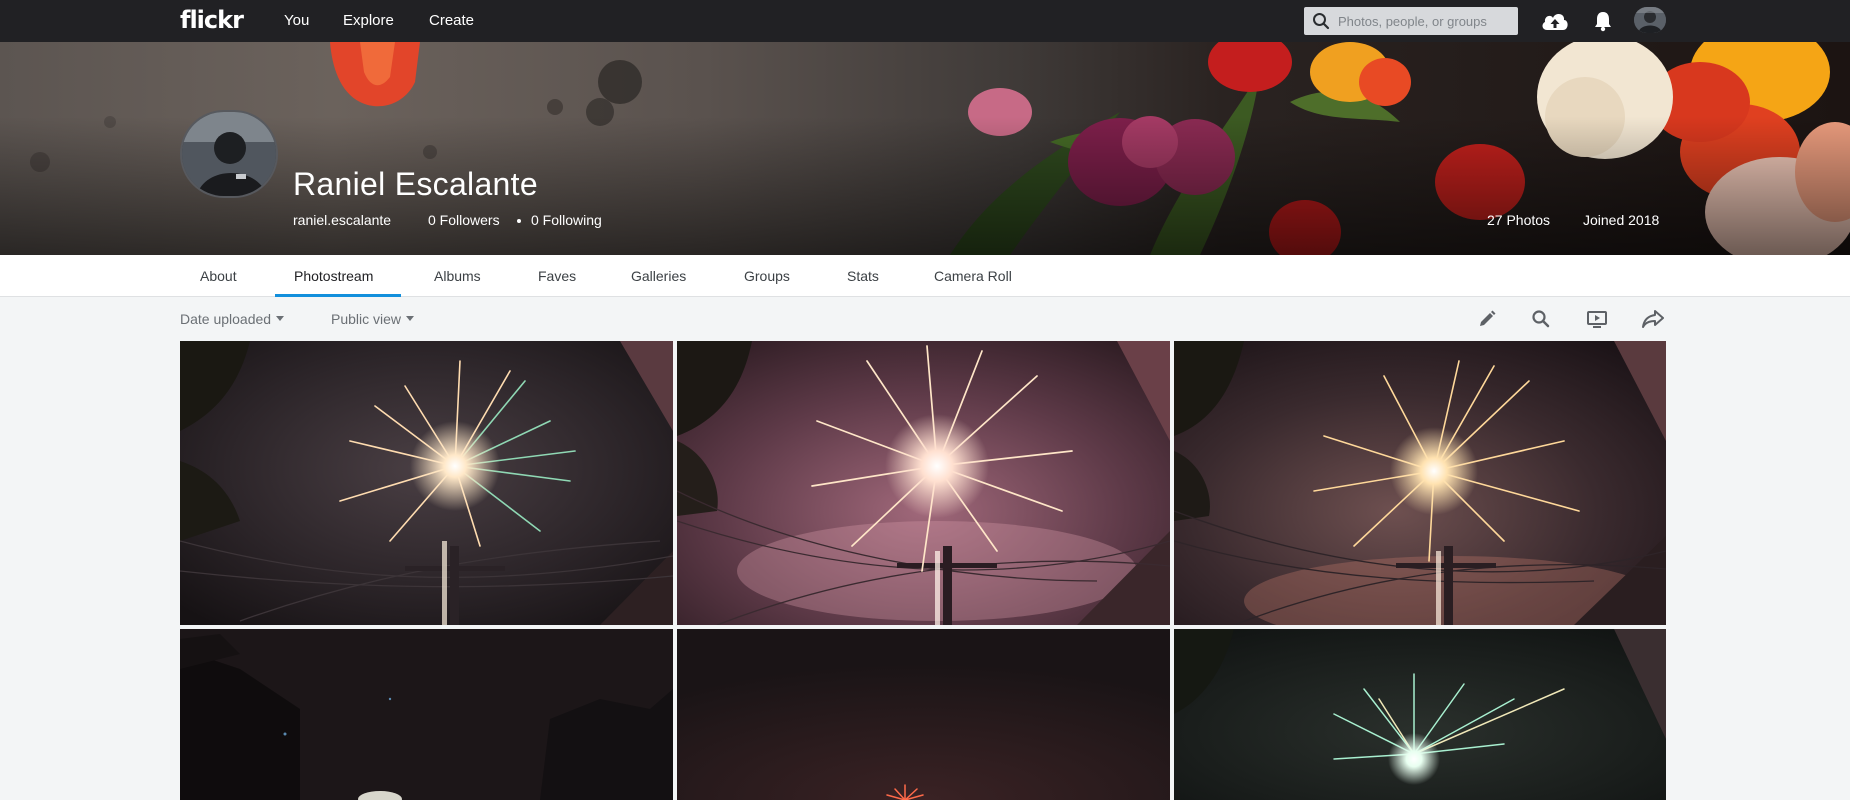 This screenshot has width=1850, height=800. I want to click on view-dropdown-label: Public view, so click(366, 319).